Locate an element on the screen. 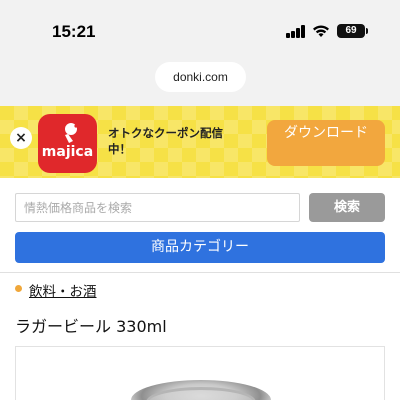 Image resolution: width=400 pixels, height=400 pixels. promo-text: オトクなクーポン配信中！ is located at coordinates (165, 141).